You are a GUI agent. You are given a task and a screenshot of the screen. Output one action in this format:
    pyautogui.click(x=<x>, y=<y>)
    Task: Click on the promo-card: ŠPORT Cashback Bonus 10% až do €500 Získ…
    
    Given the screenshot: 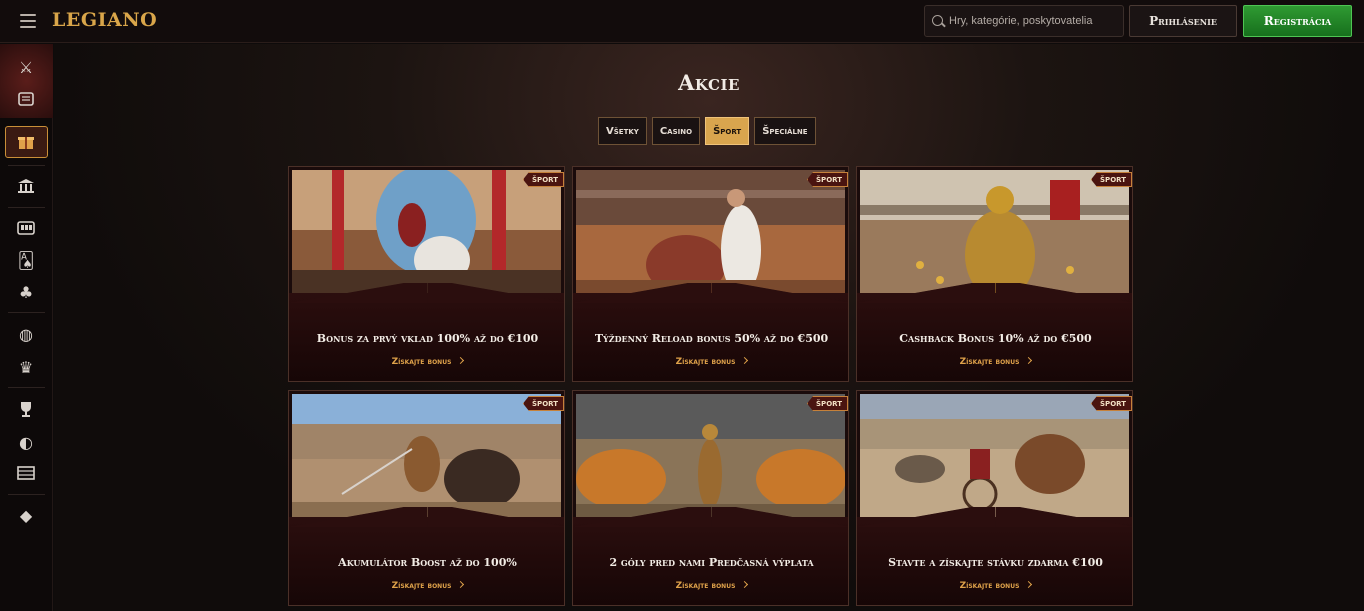 What is the action you would take?
    pyautogui.click(x=994, y=274)
    